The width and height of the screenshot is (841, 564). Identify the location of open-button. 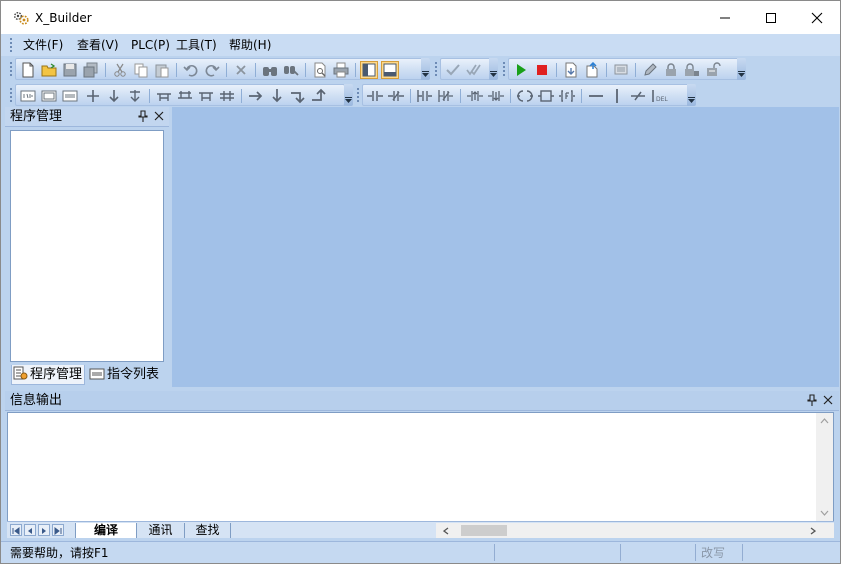
(49, 70).